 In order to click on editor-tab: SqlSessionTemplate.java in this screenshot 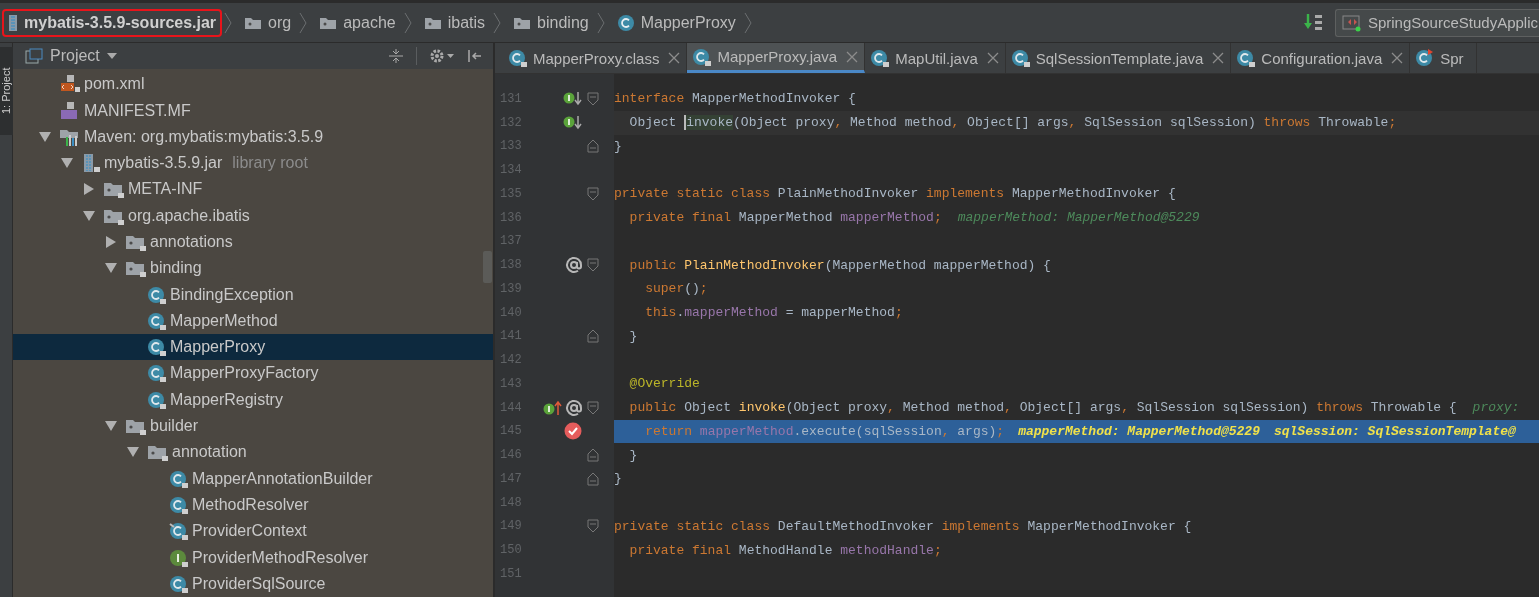, I will do `click(1118, 58)`.